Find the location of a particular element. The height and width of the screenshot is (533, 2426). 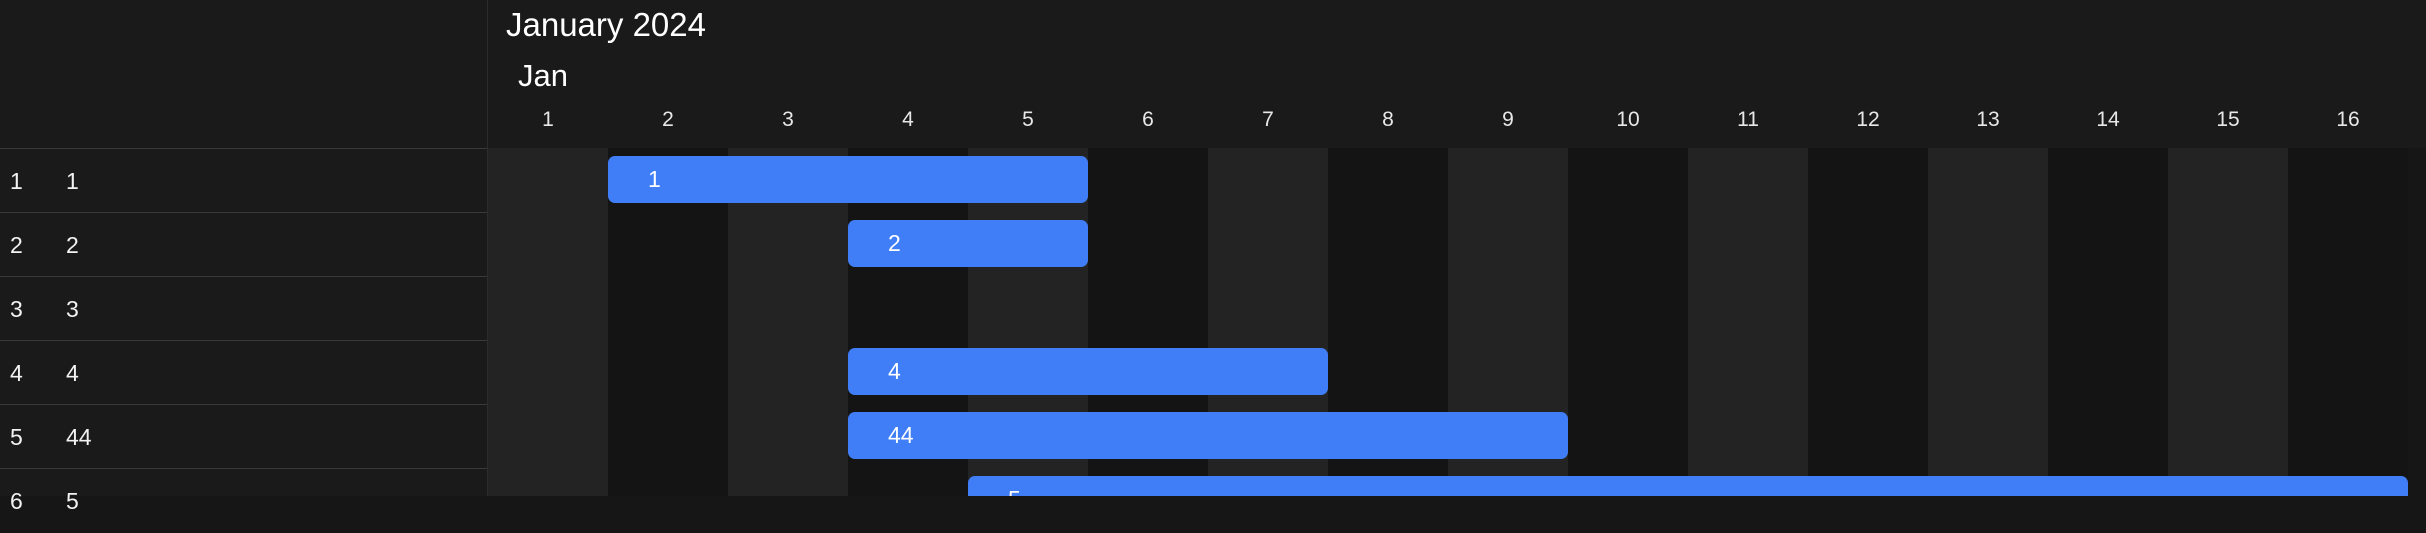

day-label: 7 is located at coordinates (1268, 119).